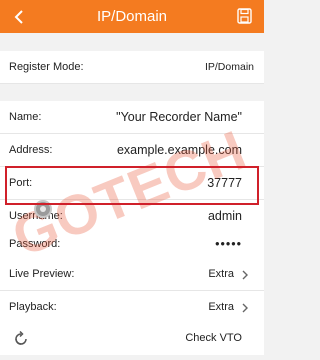 This screenshot has width=320, height=360. I want to click on address-row: Address: example.example.com, so click(132, 150).